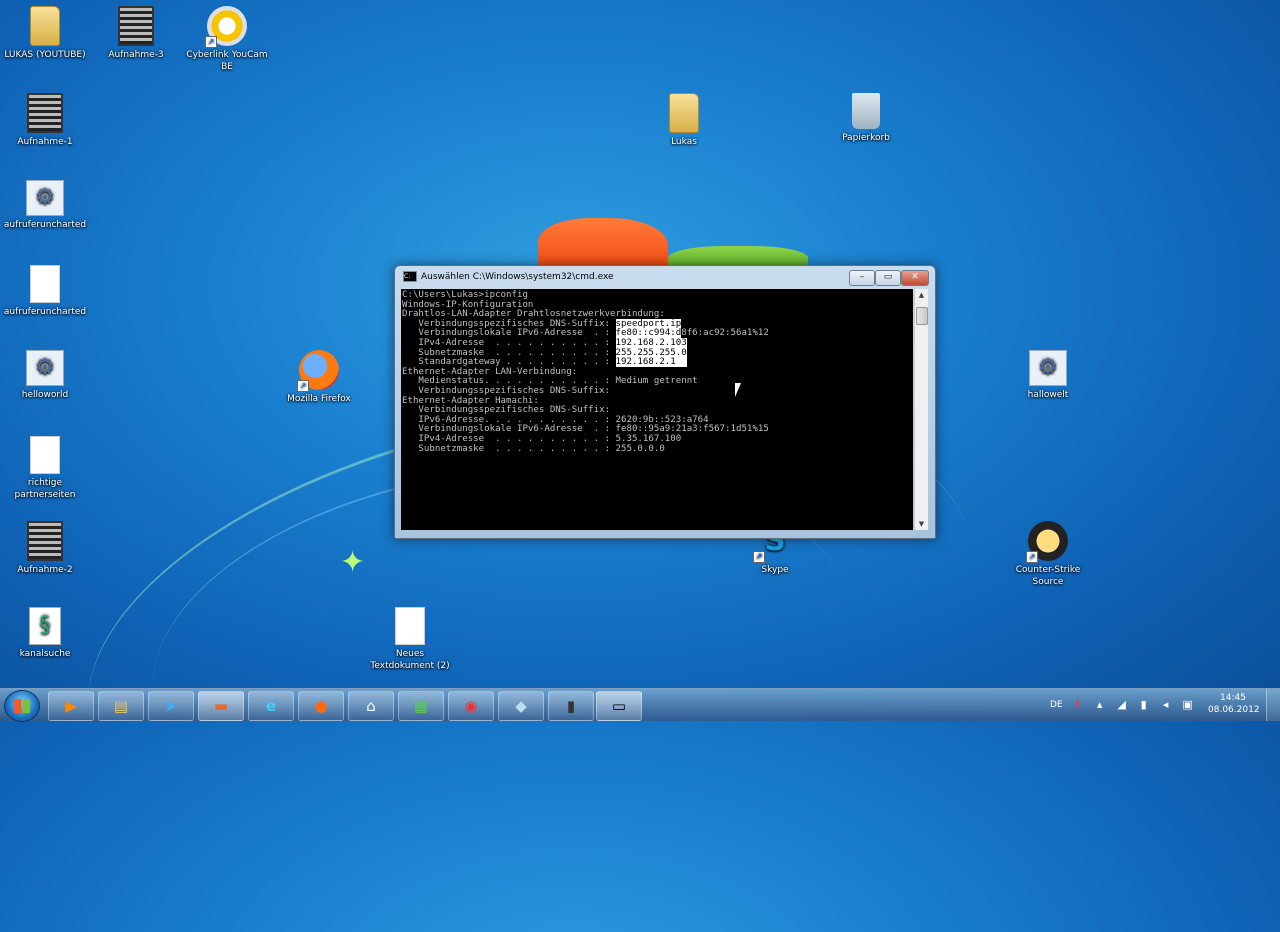 The width and height of the screenshot is (1280, 932). Describe the element at coordinates (509, 362) in the screenshot. I see `console-label: Standardgateway . . . . . . . . . :` at that location.